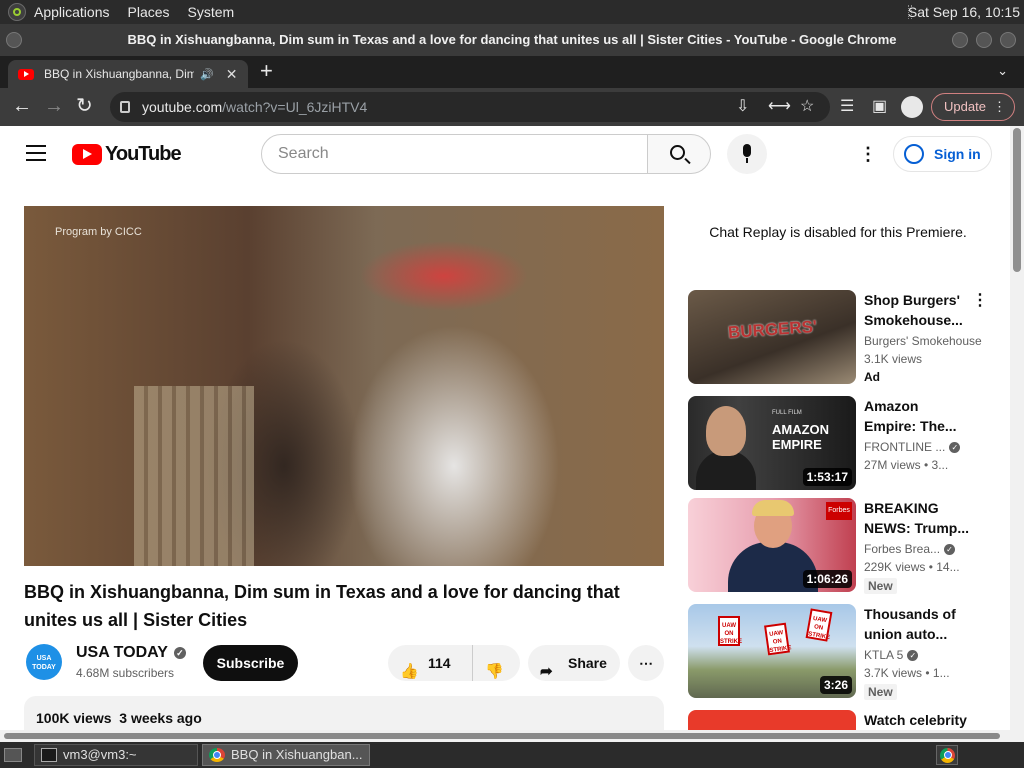 The width and height of the screenshot is (1024, 768). I want to click on workspace-switcher, so click(947, 755).